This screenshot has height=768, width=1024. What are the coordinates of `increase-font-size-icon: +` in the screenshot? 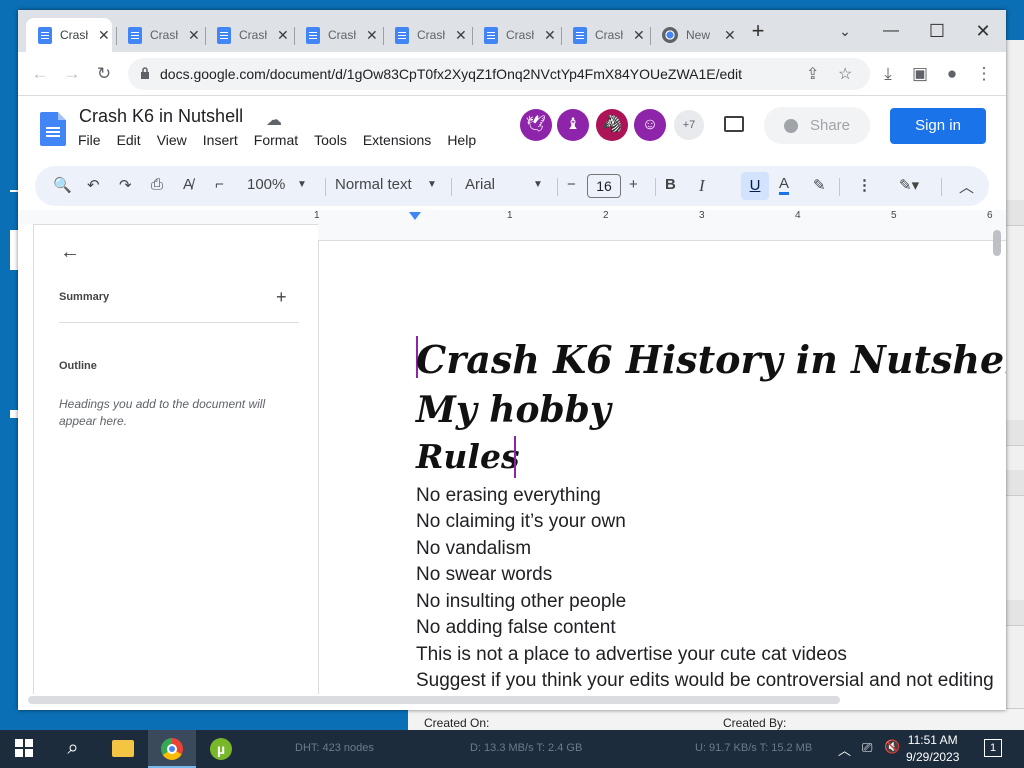 It's located at (633, 184).